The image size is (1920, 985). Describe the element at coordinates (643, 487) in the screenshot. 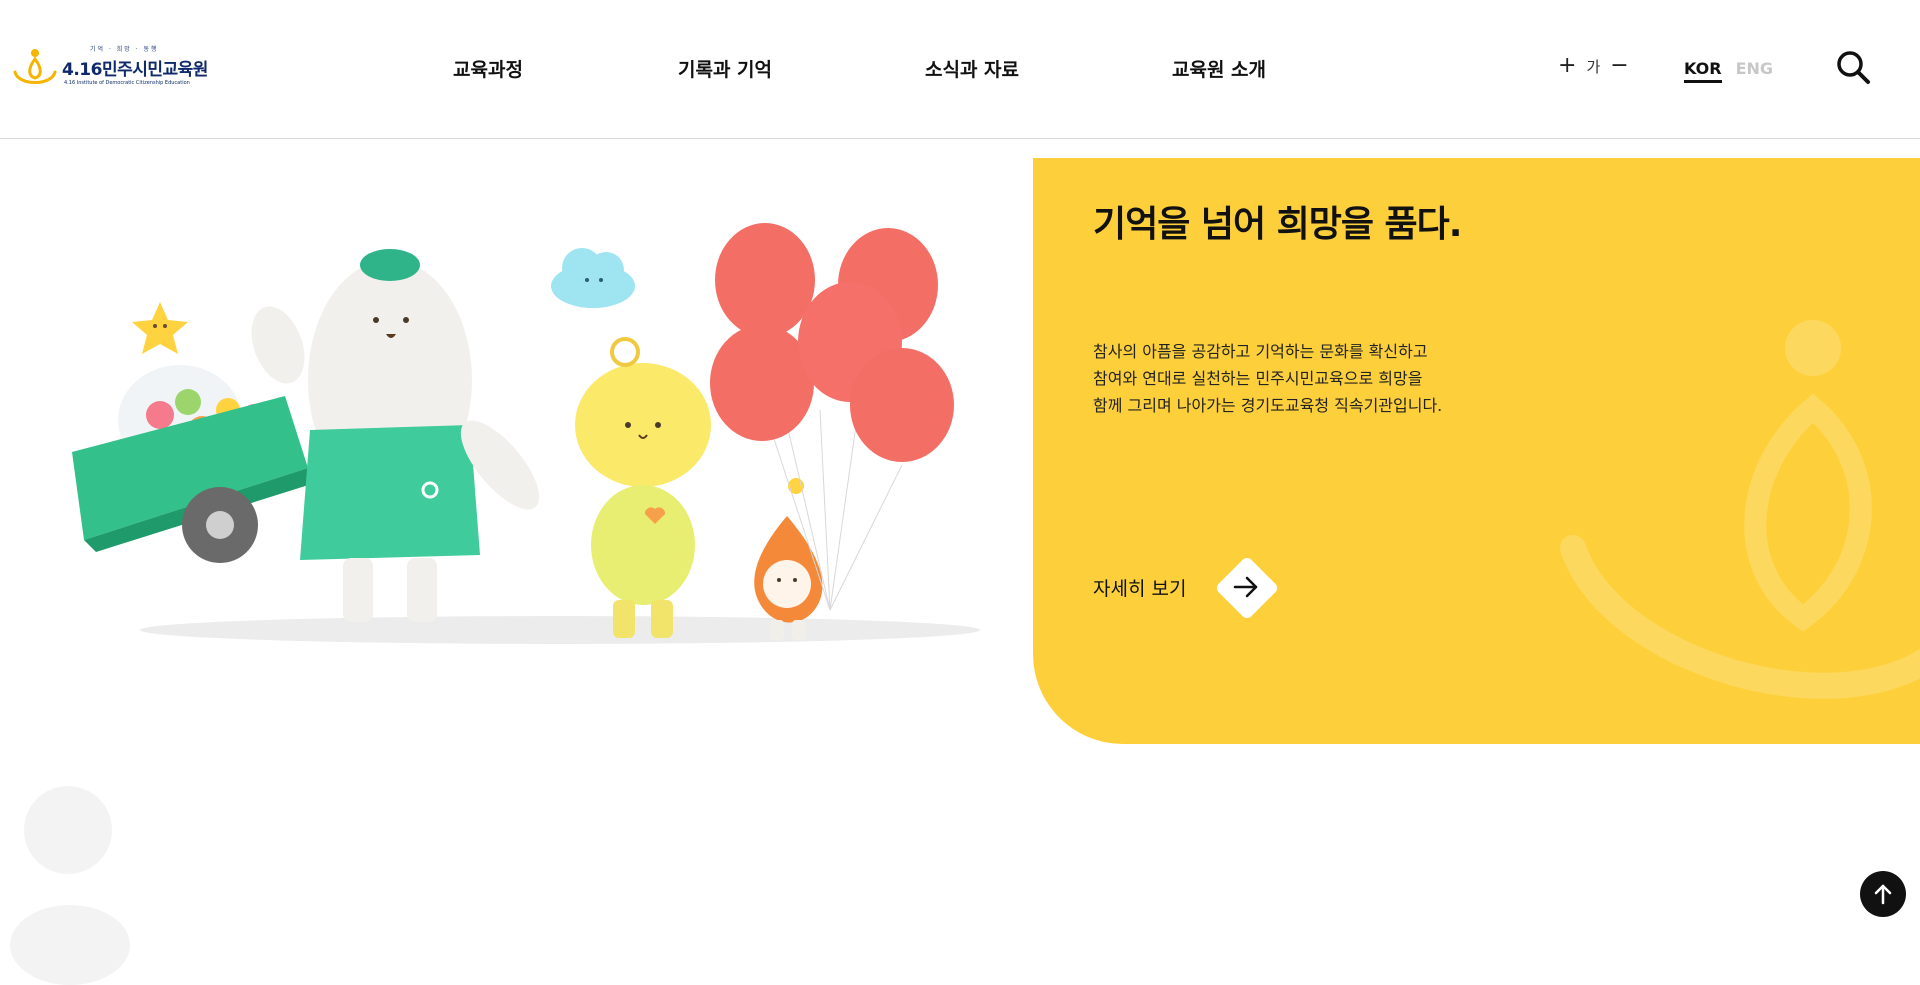

I see `mascot-child` at that location.